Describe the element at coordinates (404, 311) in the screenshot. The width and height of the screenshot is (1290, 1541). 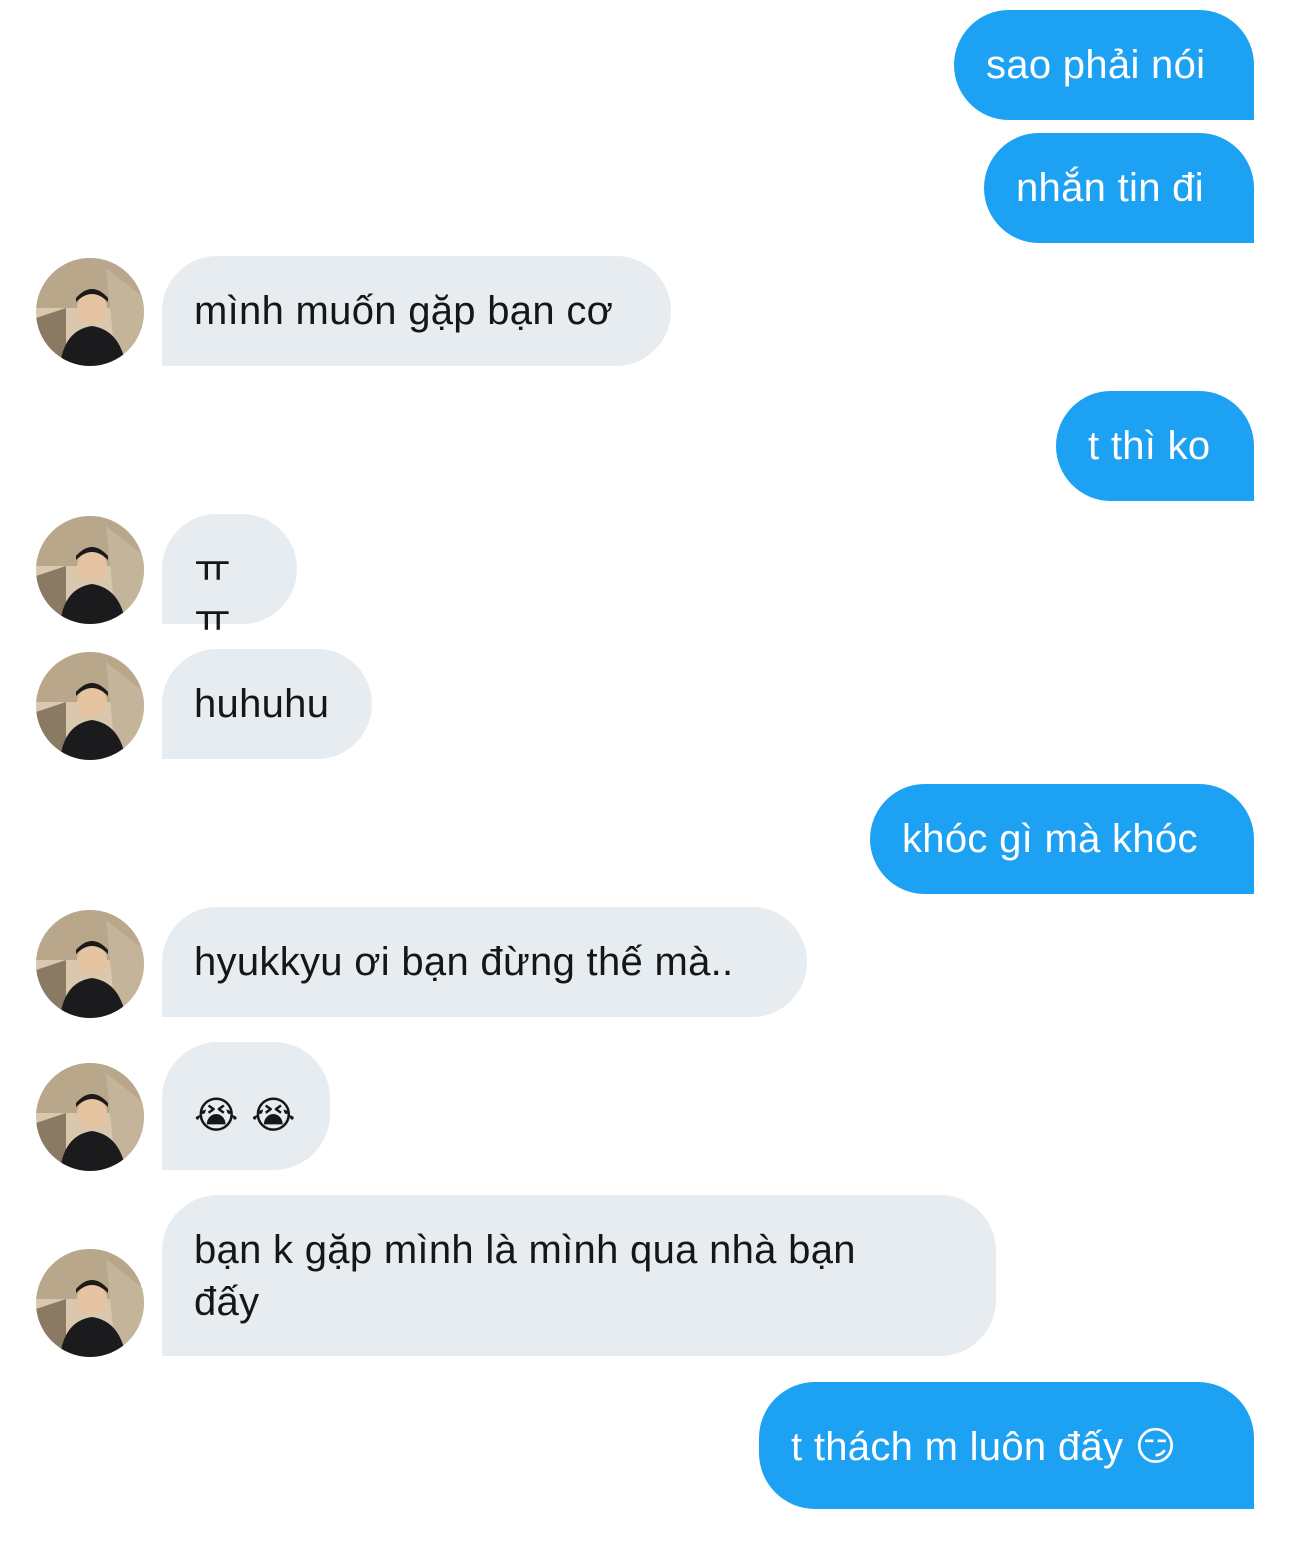
I see `message-text: mình muốn gặp bạn cơ` at that location.